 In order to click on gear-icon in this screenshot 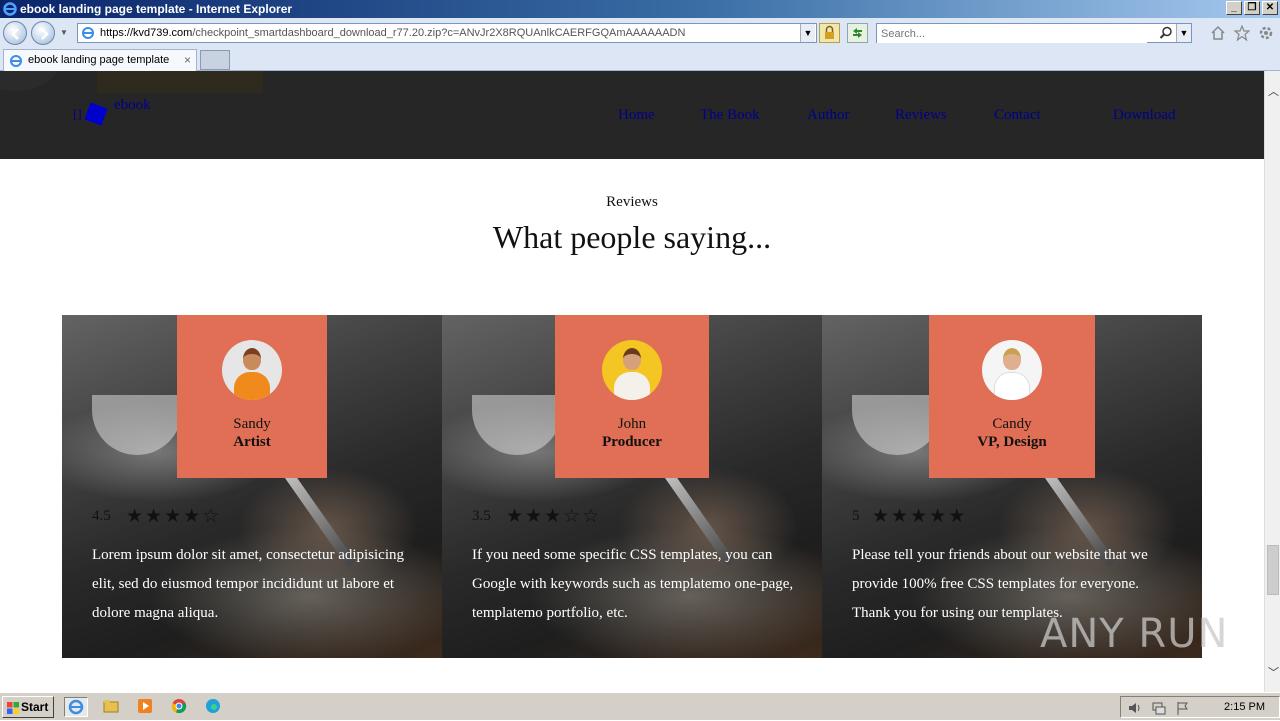, I will do `click(1266, 33)`.